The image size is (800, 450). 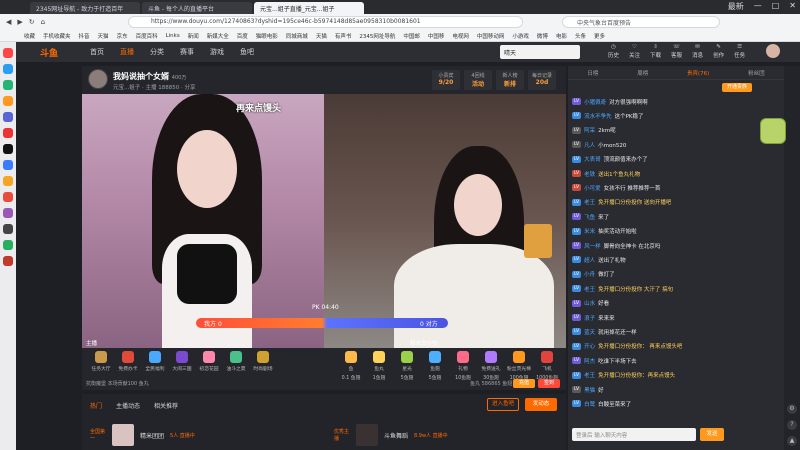 I want to click on activity-item: 免费办卡, so click(x=128, y=361).